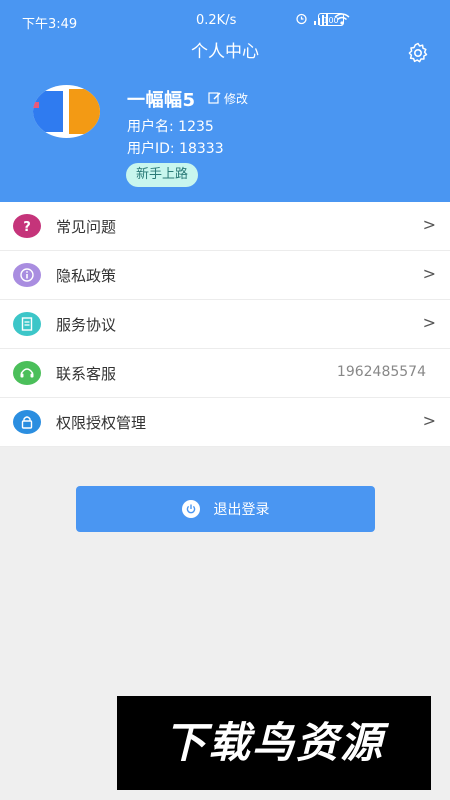  What do you see at coordinates (331, 19) in the screenshot?
I see `battery-indicator: 100` at bounding box center [331, 19].